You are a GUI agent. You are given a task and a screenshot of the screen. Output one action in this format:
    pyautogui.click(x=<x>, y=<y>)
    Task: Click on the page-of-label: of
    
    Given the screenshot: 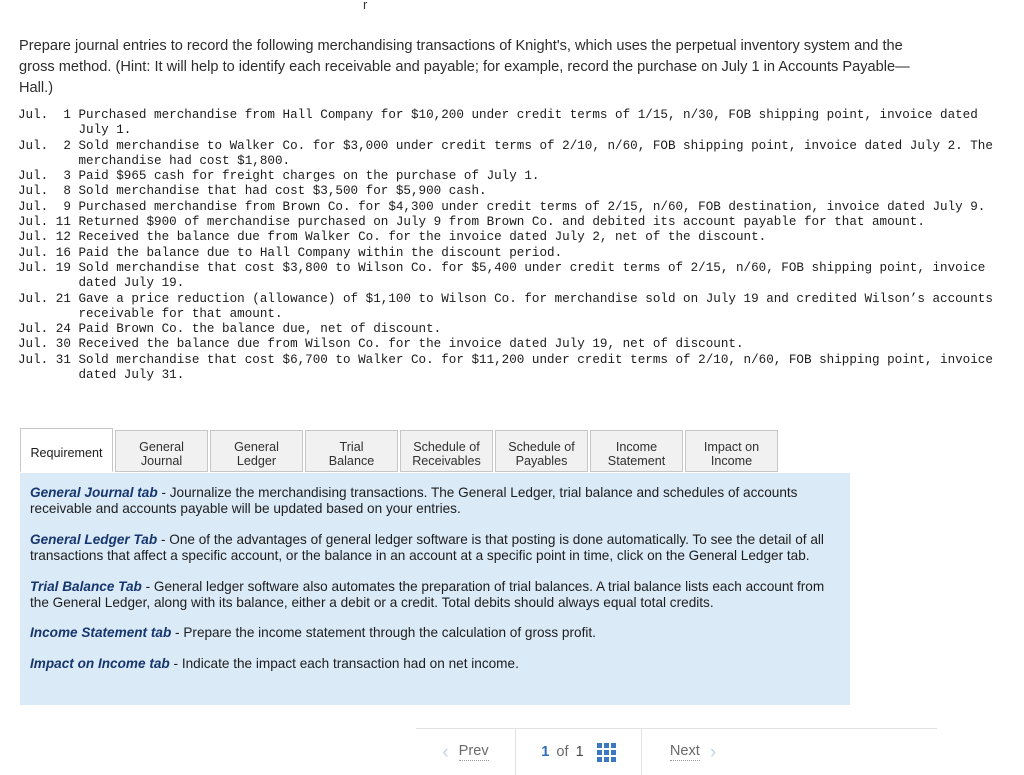 What is the action you would take?
    pyautogui.click(x=562, y=752)
    